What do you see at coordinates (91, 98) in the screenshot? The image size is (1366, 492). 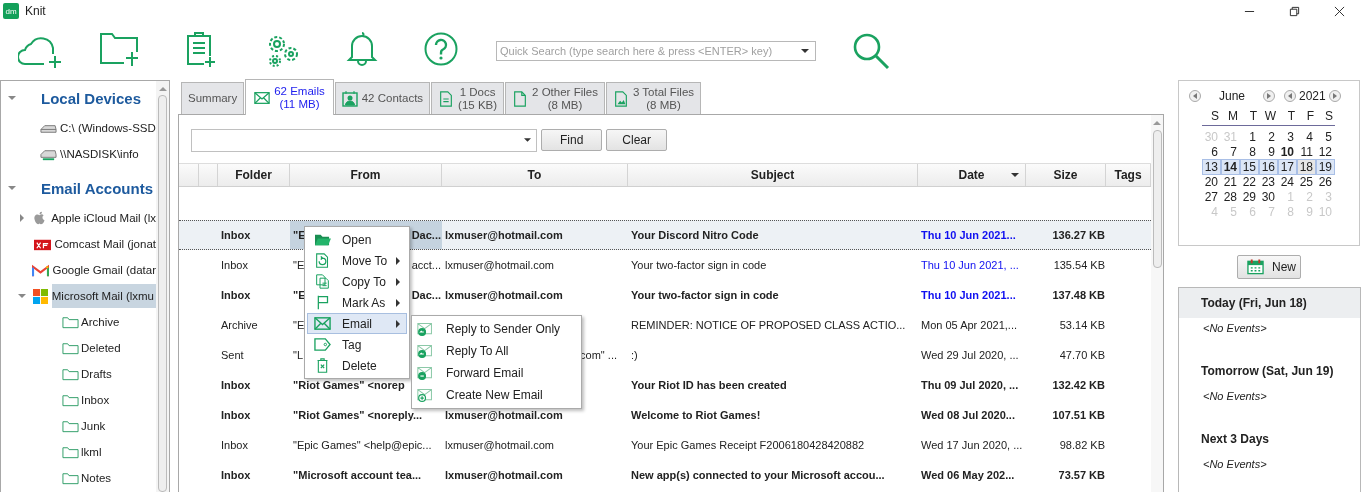 I see `section-heading: Local Devices` at bounding box center [91, 98].